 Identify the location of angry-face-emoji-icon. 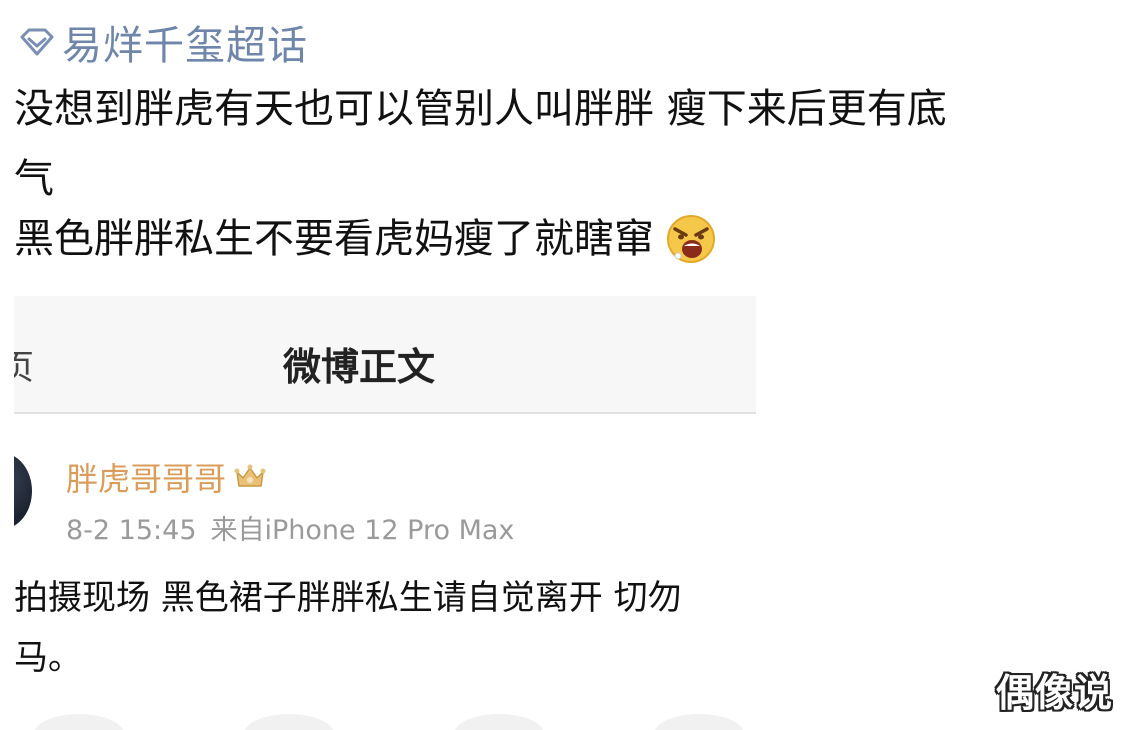
(691, 239).